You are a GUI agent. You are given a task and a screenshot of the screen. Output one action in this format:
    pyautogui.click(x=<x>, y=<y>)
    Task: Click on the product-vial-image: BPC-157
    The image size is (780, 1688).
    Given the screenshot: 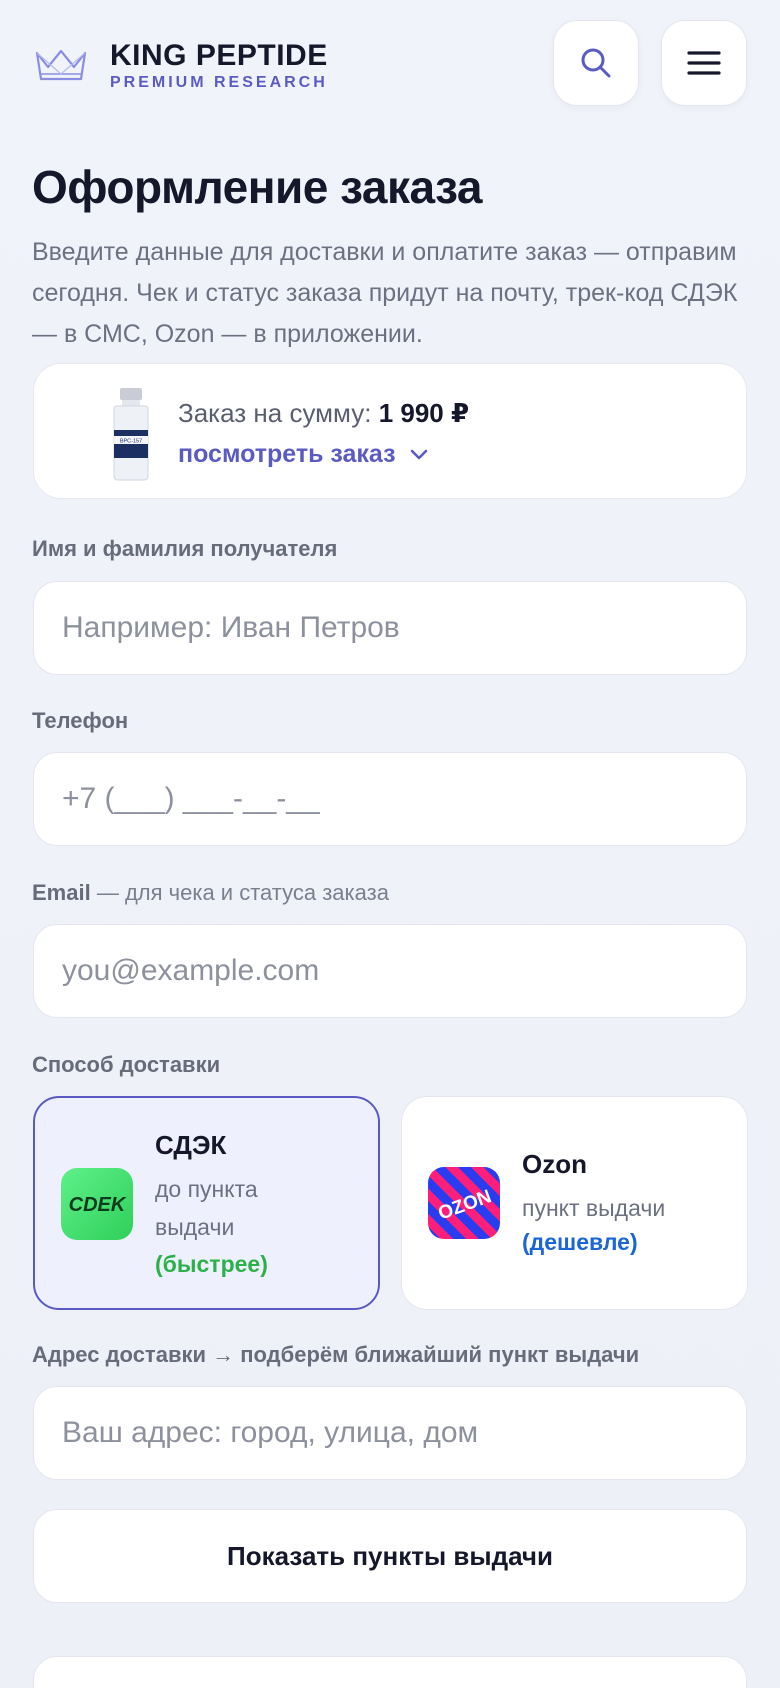 What is the action you would take?
    pyautogui.click(x=131, y=434)
    